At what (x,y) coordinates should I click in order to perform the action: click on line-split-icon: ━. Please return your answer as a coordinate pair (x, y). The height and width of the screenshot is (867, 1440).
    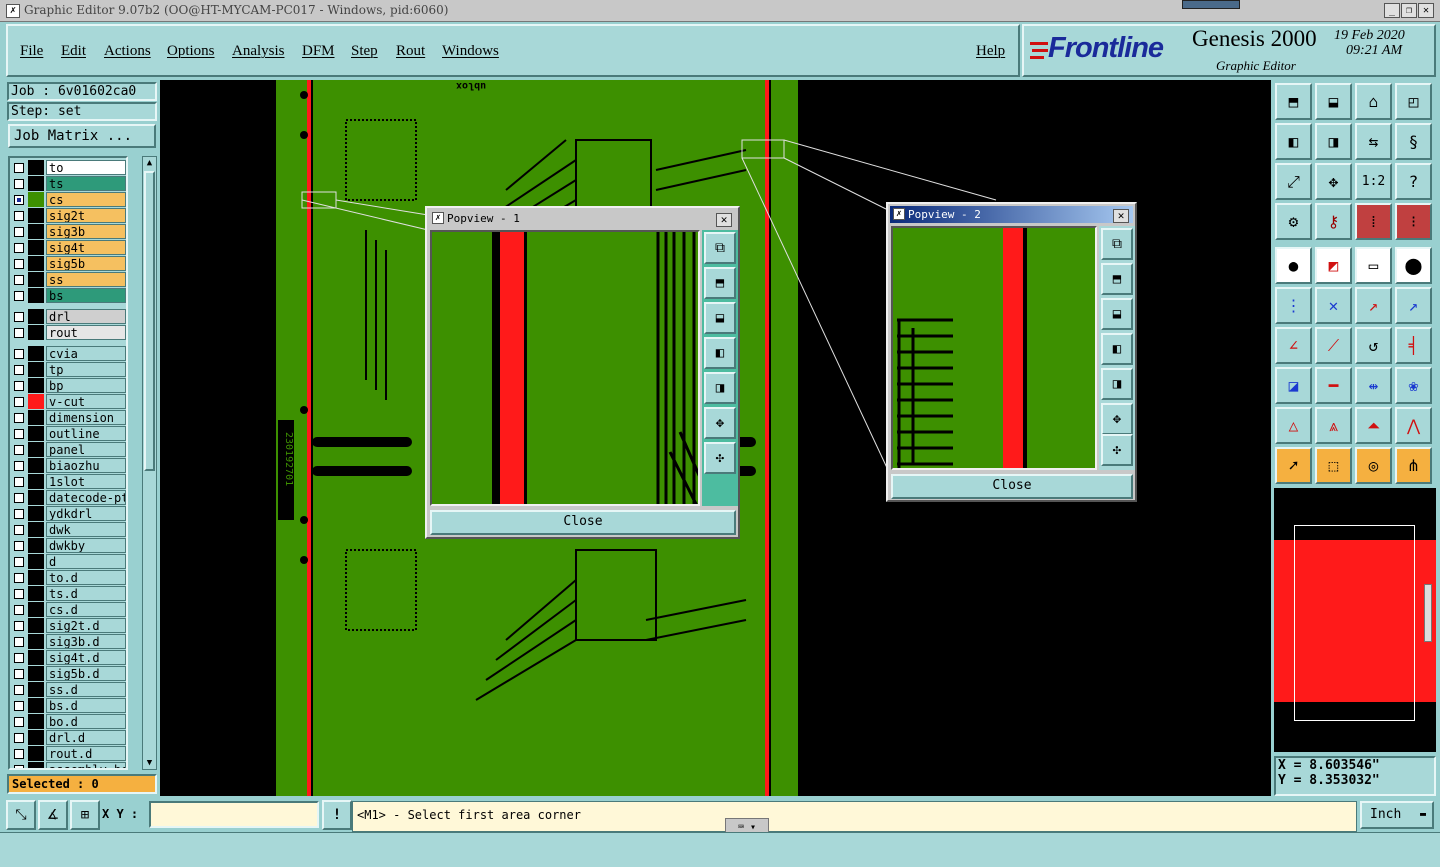
    Looking at the image, I should click on (1333, 385).